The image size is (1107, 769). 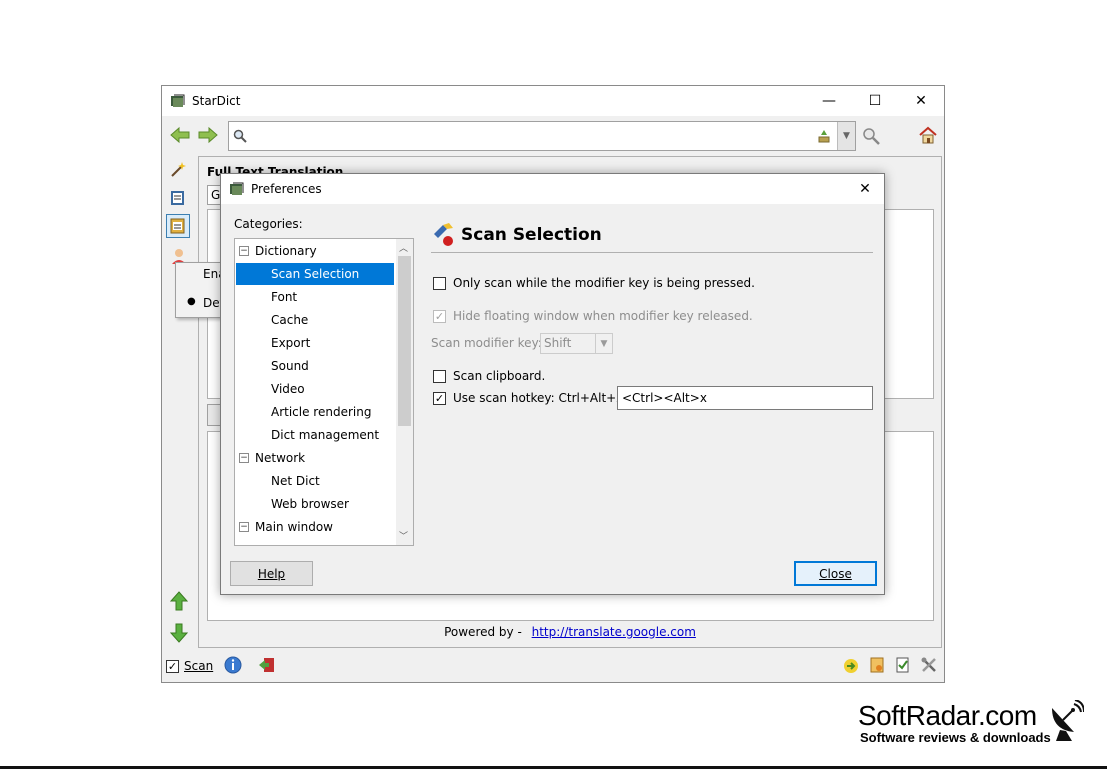 I want to click on info-icon, so click(x=233, y=666).